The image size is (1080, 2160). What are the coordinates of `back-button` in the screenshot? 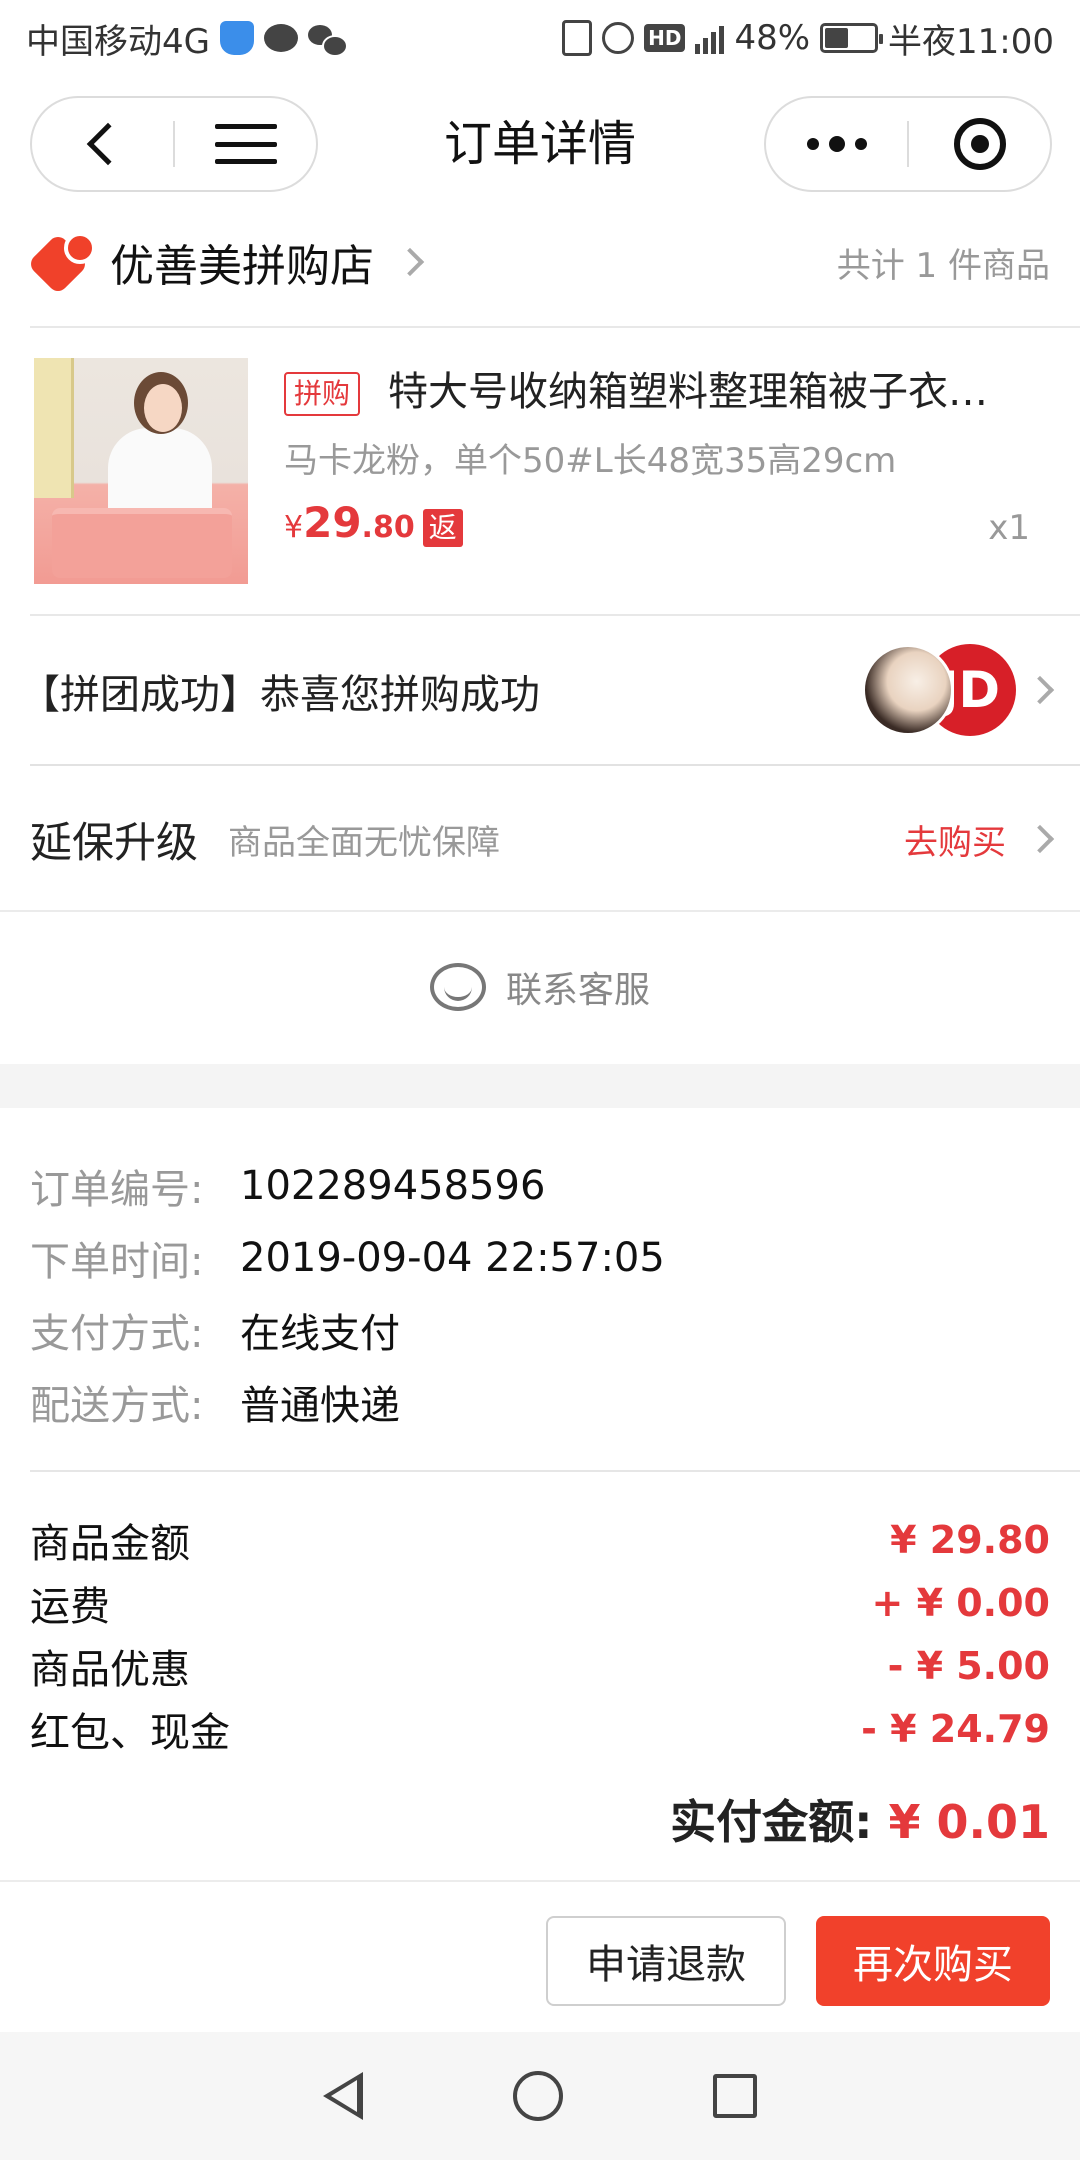 It's located at (102, 144).